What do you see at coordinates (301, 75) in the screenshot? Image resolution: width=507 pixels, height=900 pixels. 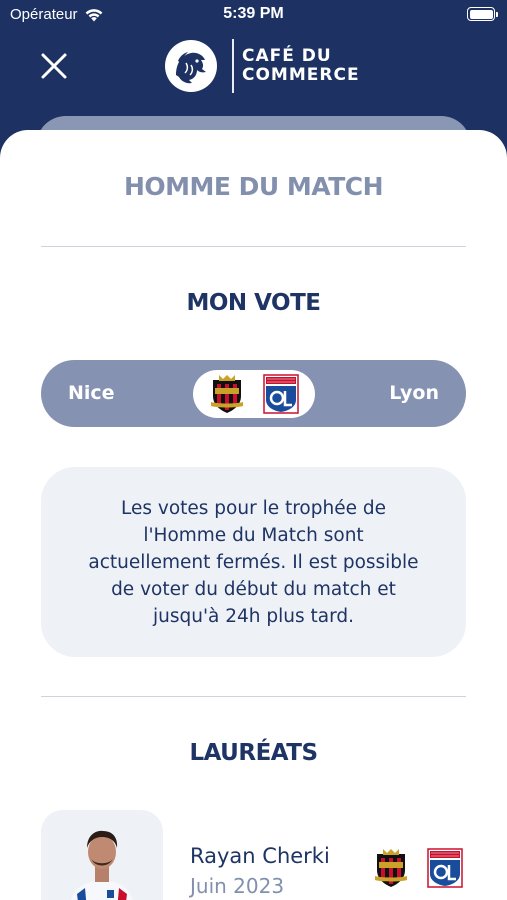 I see `brand-line-2: COMMERCE` at bounding box center [301, 75].